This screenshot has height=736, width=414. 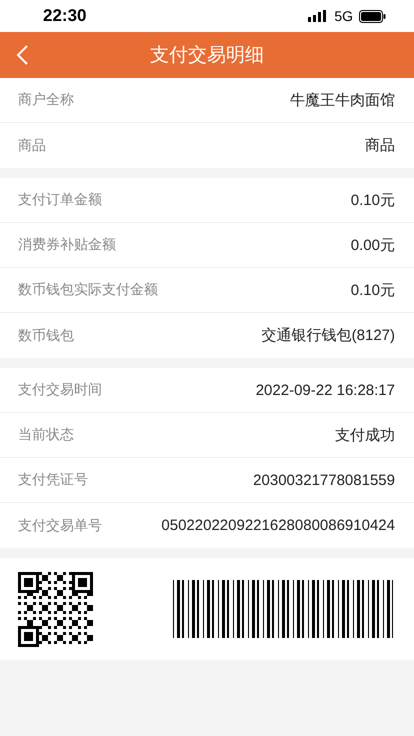 I want to click on field-value: 0502202209221628080086910424, so click(x=278, y=525).